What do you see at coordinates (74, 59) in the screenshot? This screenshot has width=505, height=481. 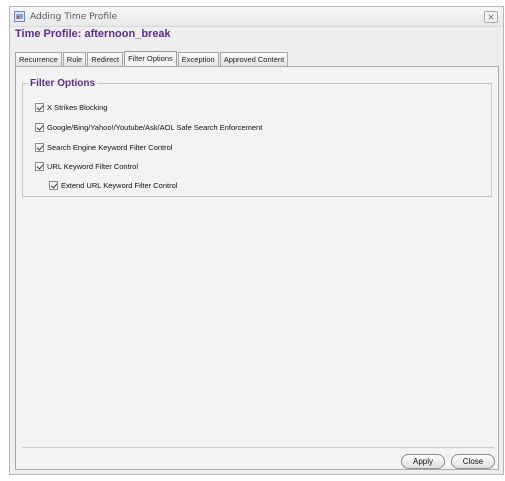 I see `tab-rule: Rule` at bounding box center [74, 59].